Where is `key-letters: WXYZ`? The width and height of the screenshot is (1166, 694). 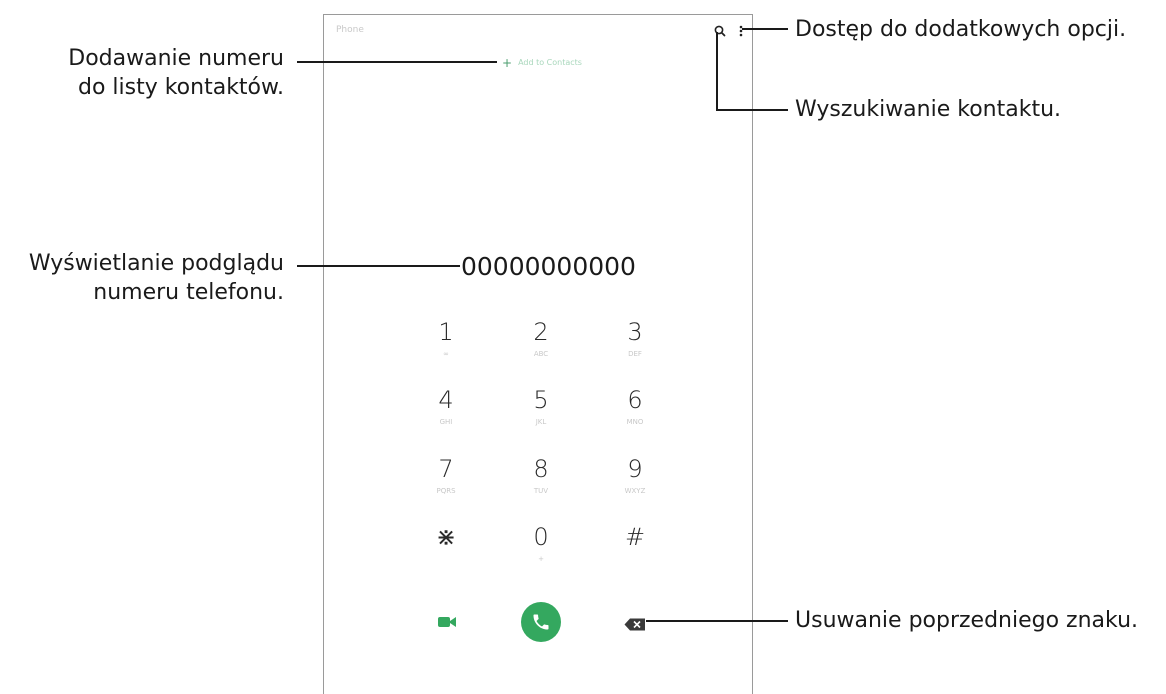
key-letters: WXYZ is located at coordinates (635, 491).